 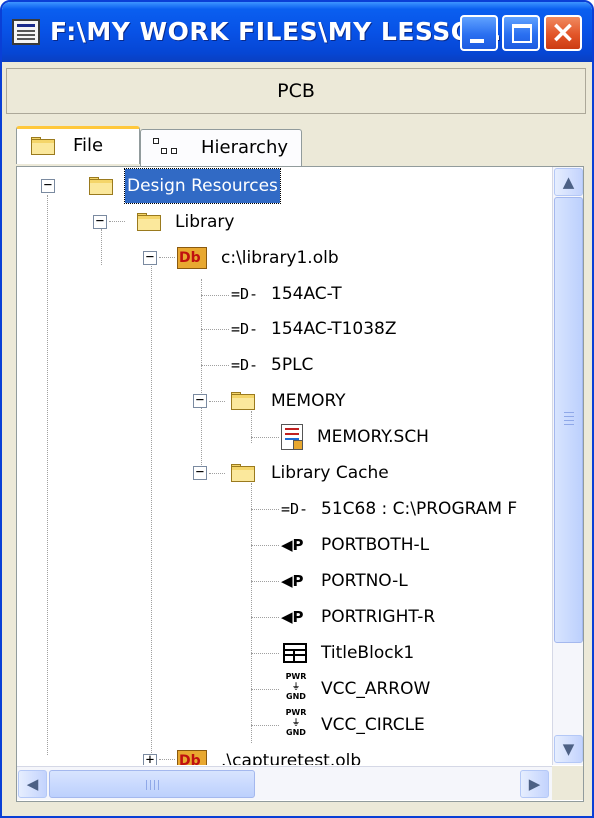 I want to click on title-bar: F:\MY WORK FILES\MY LESSO... ×, so click(x=297, y=32).